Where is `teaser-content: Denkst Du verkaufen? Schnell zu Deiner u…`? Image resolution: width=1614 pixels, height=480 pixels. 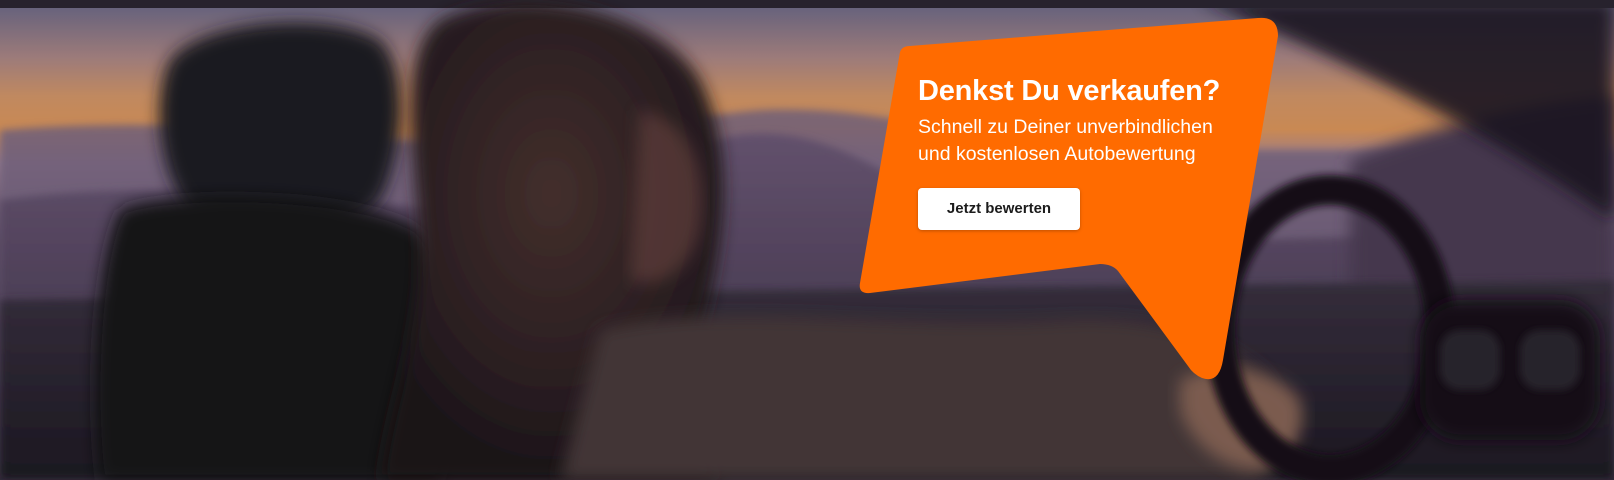
teaser-content: Denkst Du verkaufen? Schnell zu Deiner u… is located at coordinates (1088, 151).